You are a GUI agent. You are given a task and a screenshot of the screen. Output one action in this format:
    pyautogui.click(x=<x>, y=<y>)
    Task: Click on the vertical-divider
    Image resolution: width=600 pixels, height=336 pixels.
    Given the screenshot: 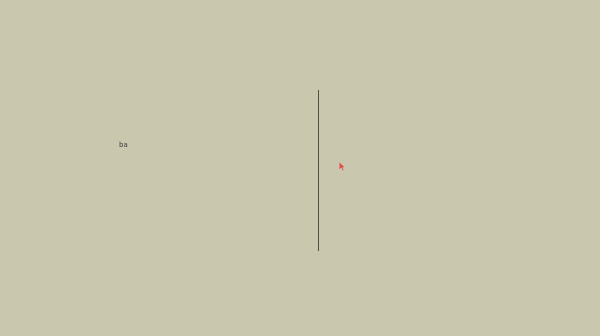 What is the action you would take?
    pyautogui.click(x=318, y=170)
    